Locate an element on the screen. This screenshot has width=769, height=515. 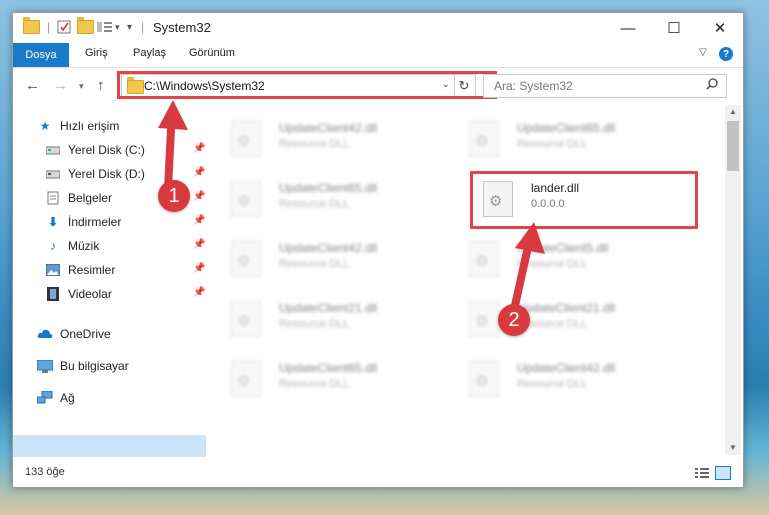
ribbon: Dosya Giriş Paylaş Görünüm ▽ ? is located at coordinates (378, 55).